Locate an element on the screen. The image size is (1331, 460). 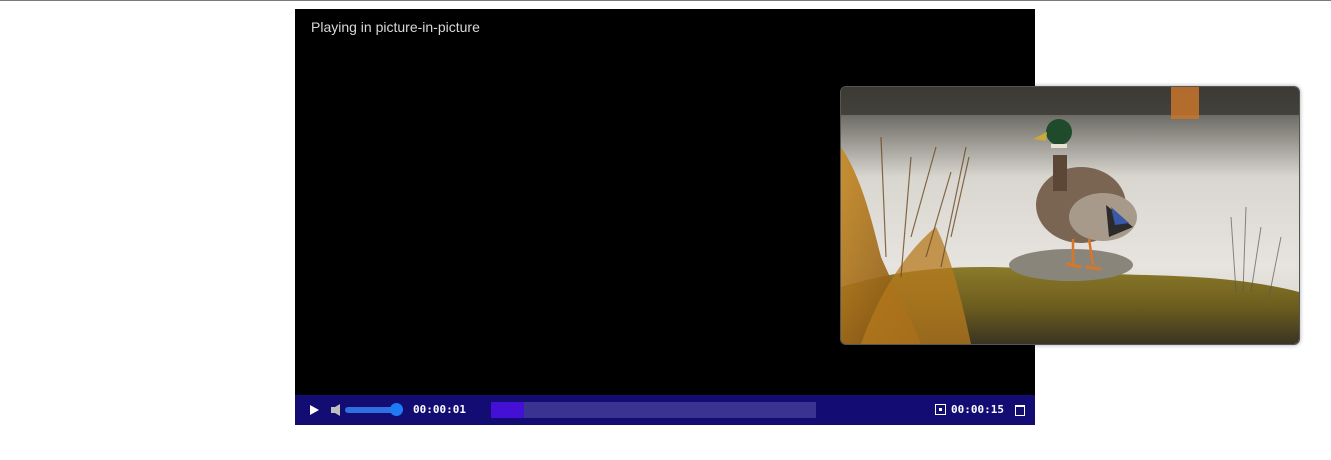
volume-slider is located at coordinates (374, 409).